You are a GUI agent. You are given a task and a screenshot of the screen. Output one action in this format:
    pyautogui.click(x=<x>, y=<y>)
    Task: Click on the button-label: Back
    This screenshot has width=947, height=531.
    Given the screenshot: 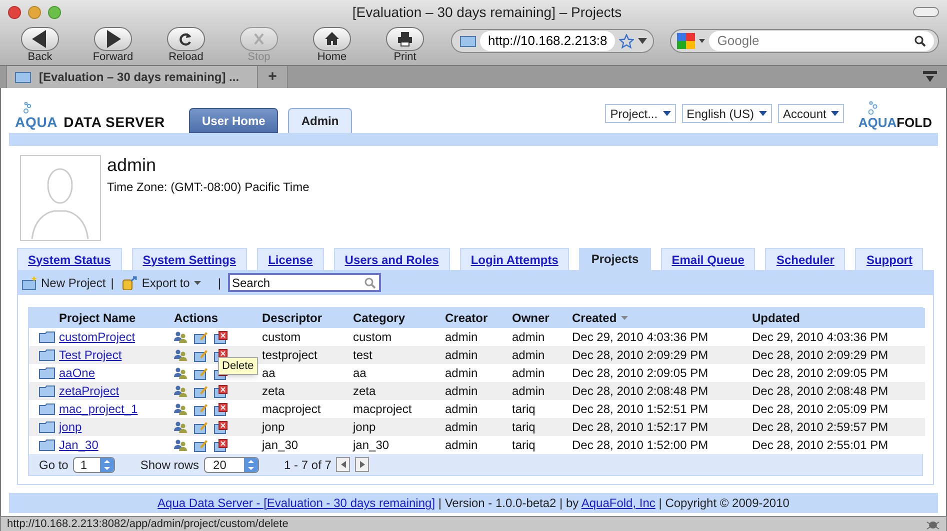 What is the action you would take?
    pyautogui.click(x=40, y=57)
    